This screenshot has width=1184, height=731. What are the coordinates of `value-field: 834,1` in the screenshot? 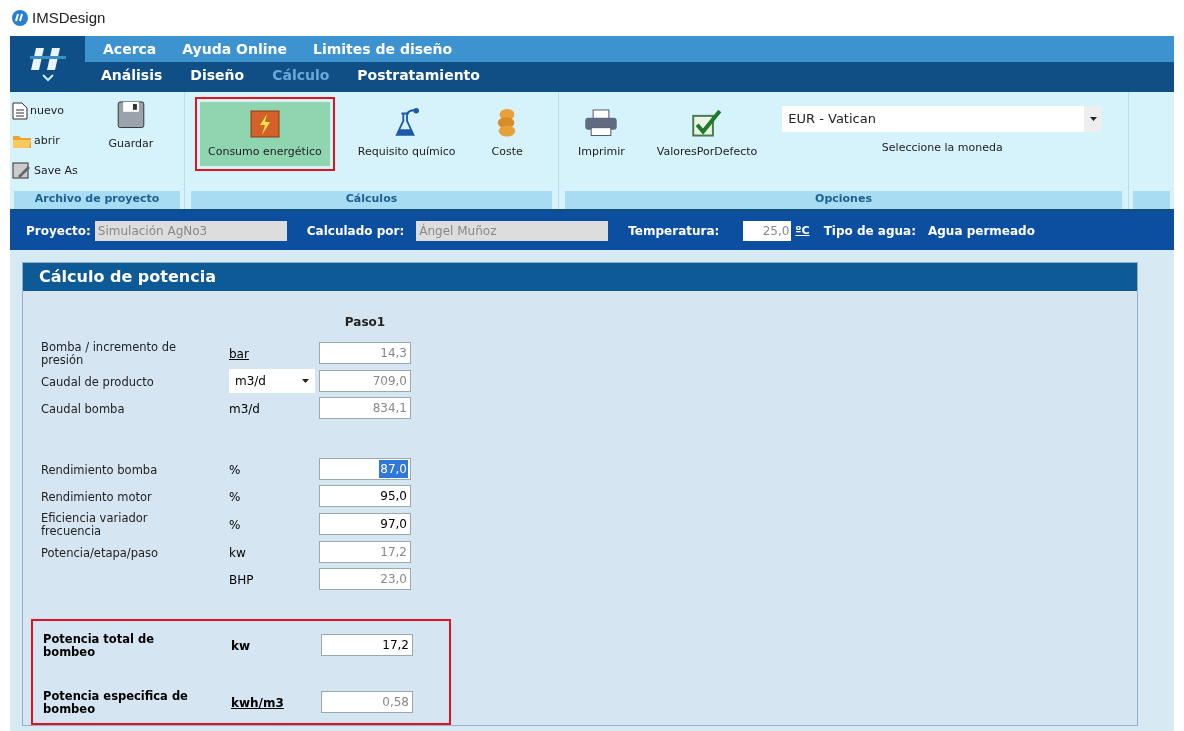 It's located at (365, 408).